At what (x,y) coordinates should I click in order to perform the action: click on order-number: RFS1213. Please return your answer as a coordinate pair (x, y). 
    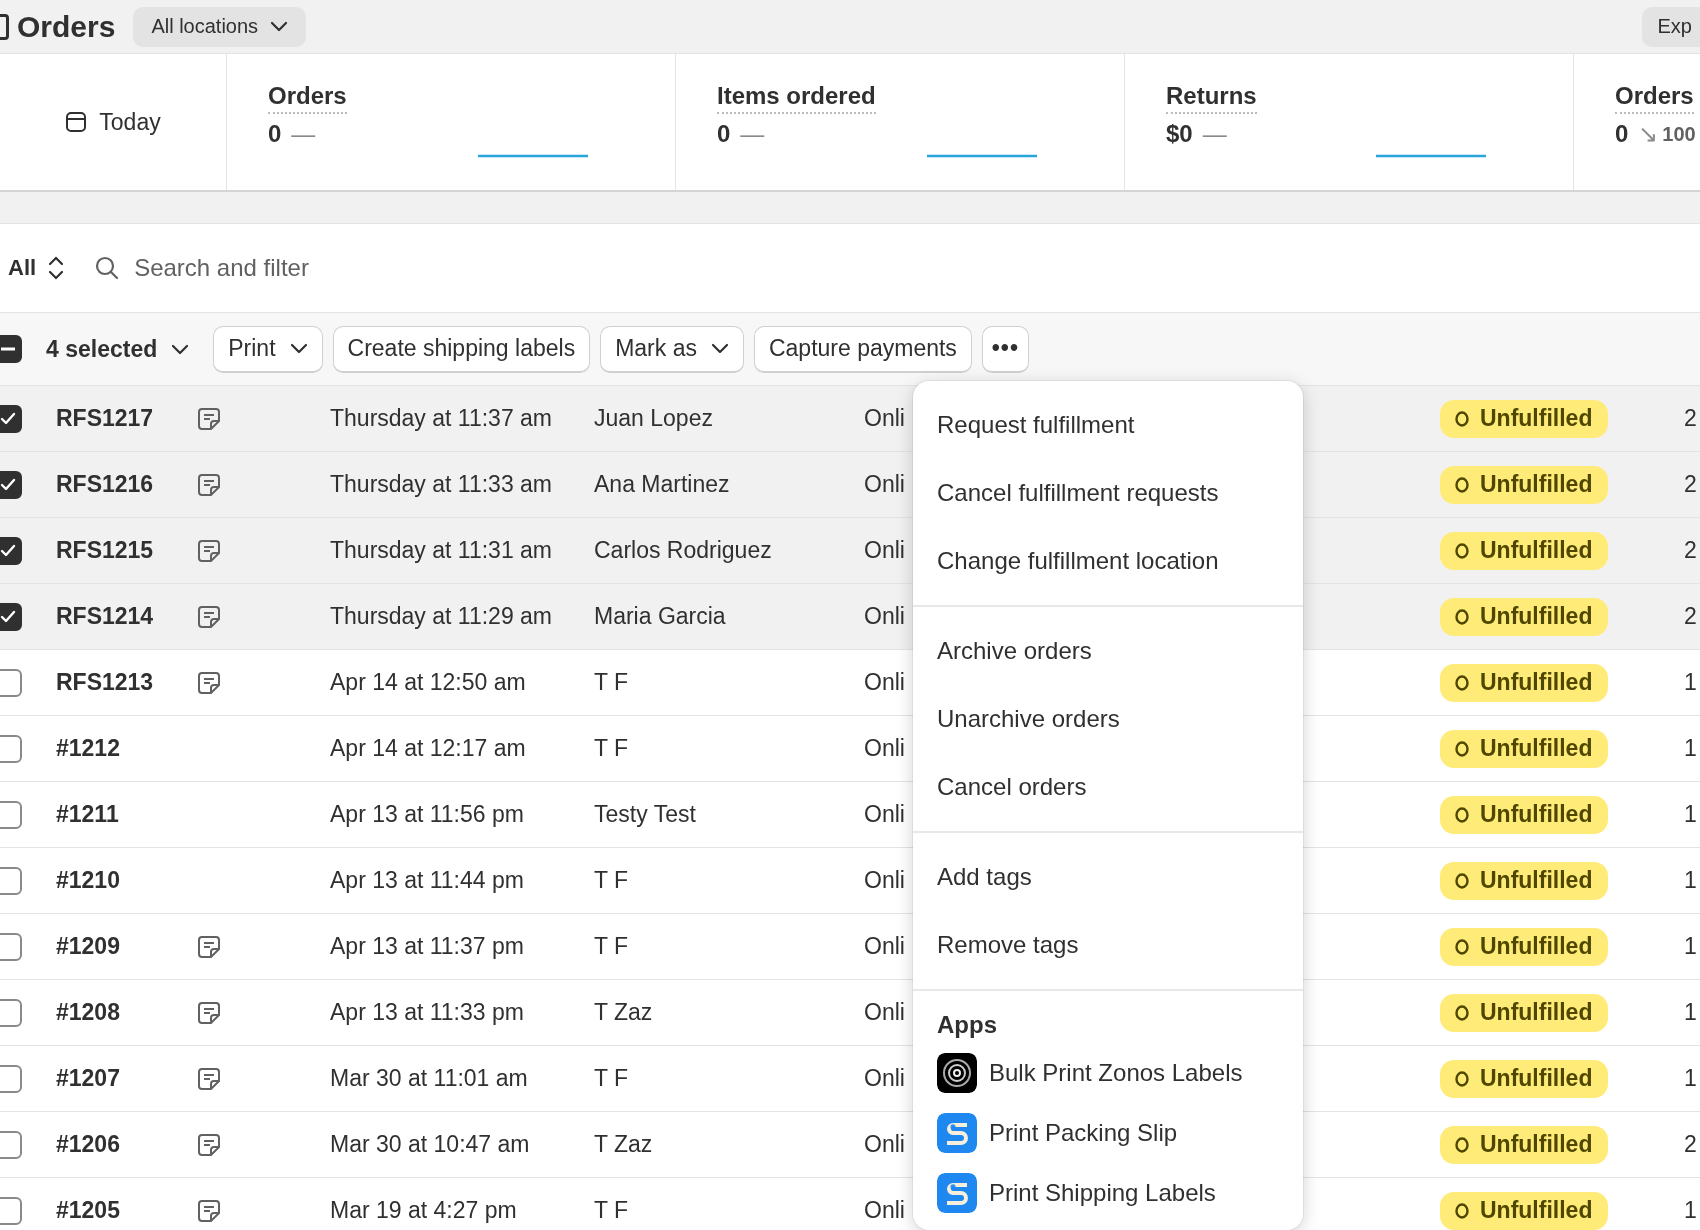
    Looking at the image, I should click on (105, 682).